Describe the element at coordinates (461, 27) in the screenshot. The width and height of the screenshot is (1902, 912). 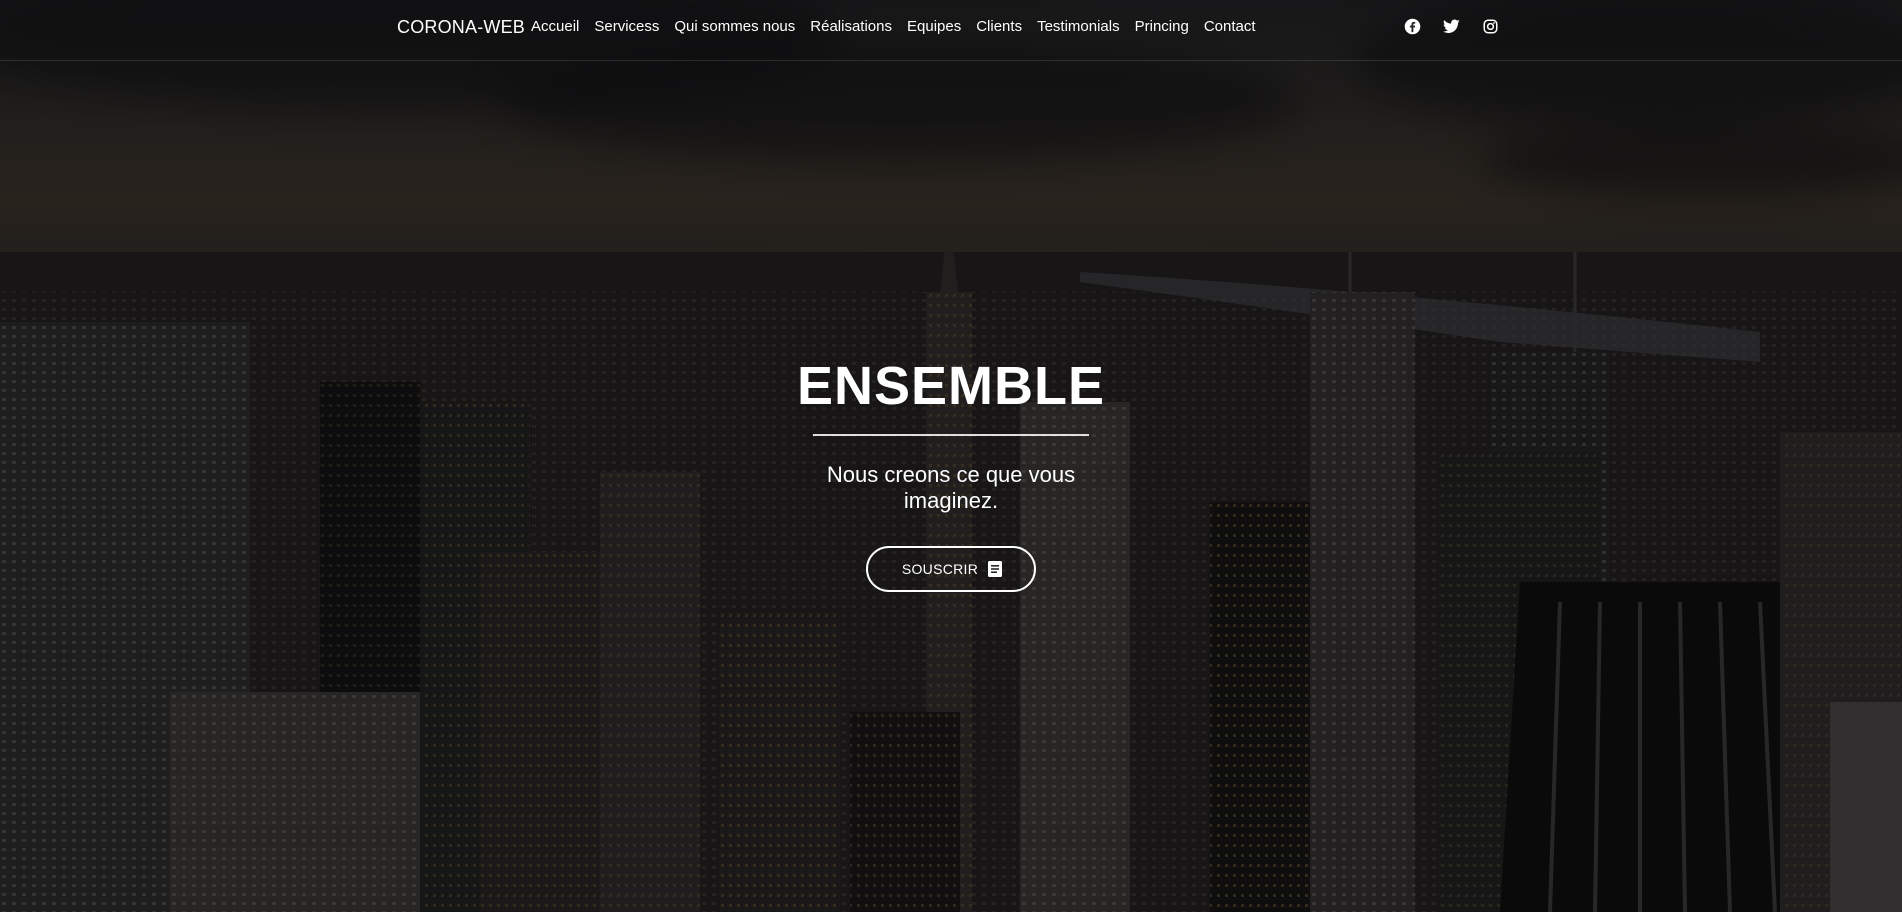
I see `brand-logo: CORONA-WEB` at that location.